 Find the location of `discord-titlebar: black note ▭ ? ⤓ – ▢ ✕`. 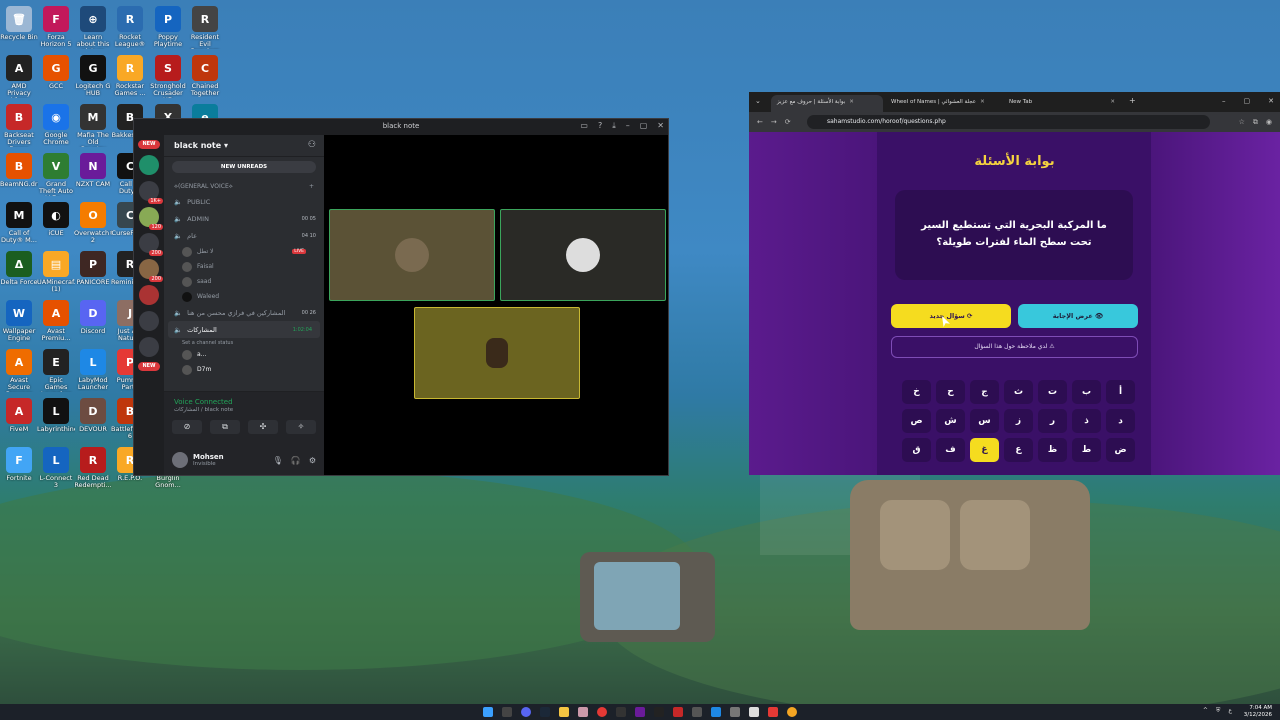

discord-titlebar: black note ▭ ? ⤓ – ▢ ✕ is located at coordinates (401, 127).